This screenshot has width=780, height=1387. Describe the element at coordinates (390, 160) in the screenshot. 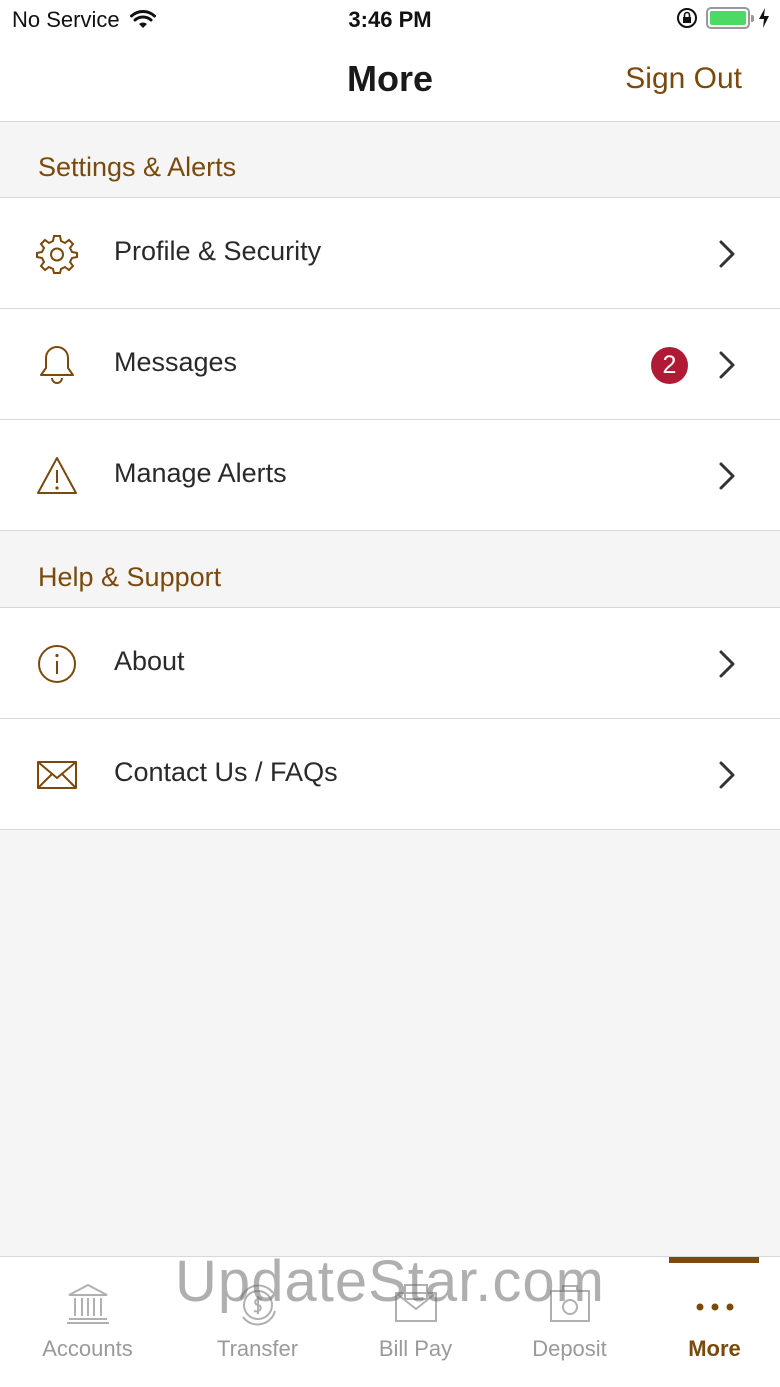

I see `section-header-settings: Settings & Alerts` at that location.